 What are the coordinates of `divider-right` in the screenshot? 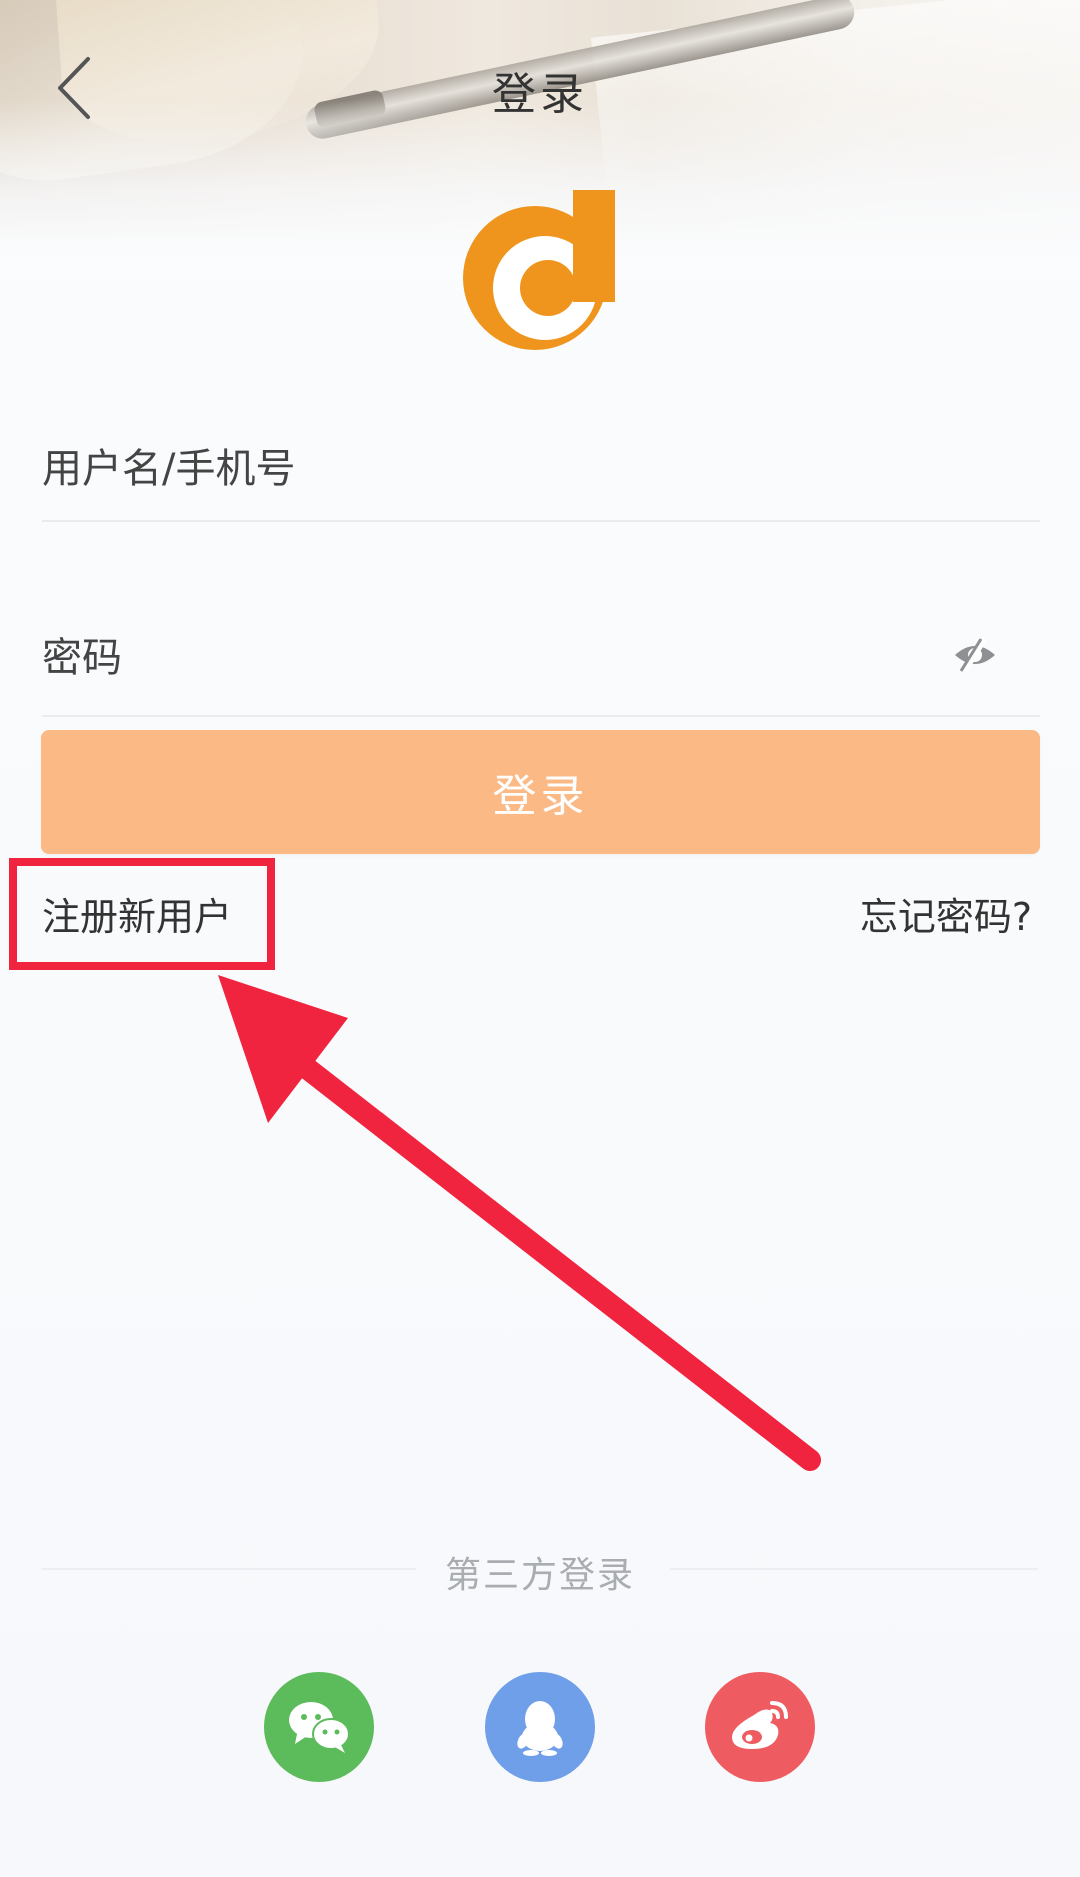 It's located at (854, 1569).